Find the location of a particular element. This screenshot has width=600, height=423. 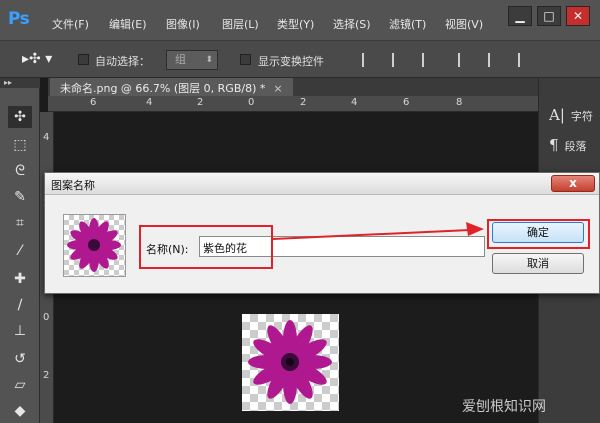

menu-layer: 图层(L) is located at coordinates (240, 24).